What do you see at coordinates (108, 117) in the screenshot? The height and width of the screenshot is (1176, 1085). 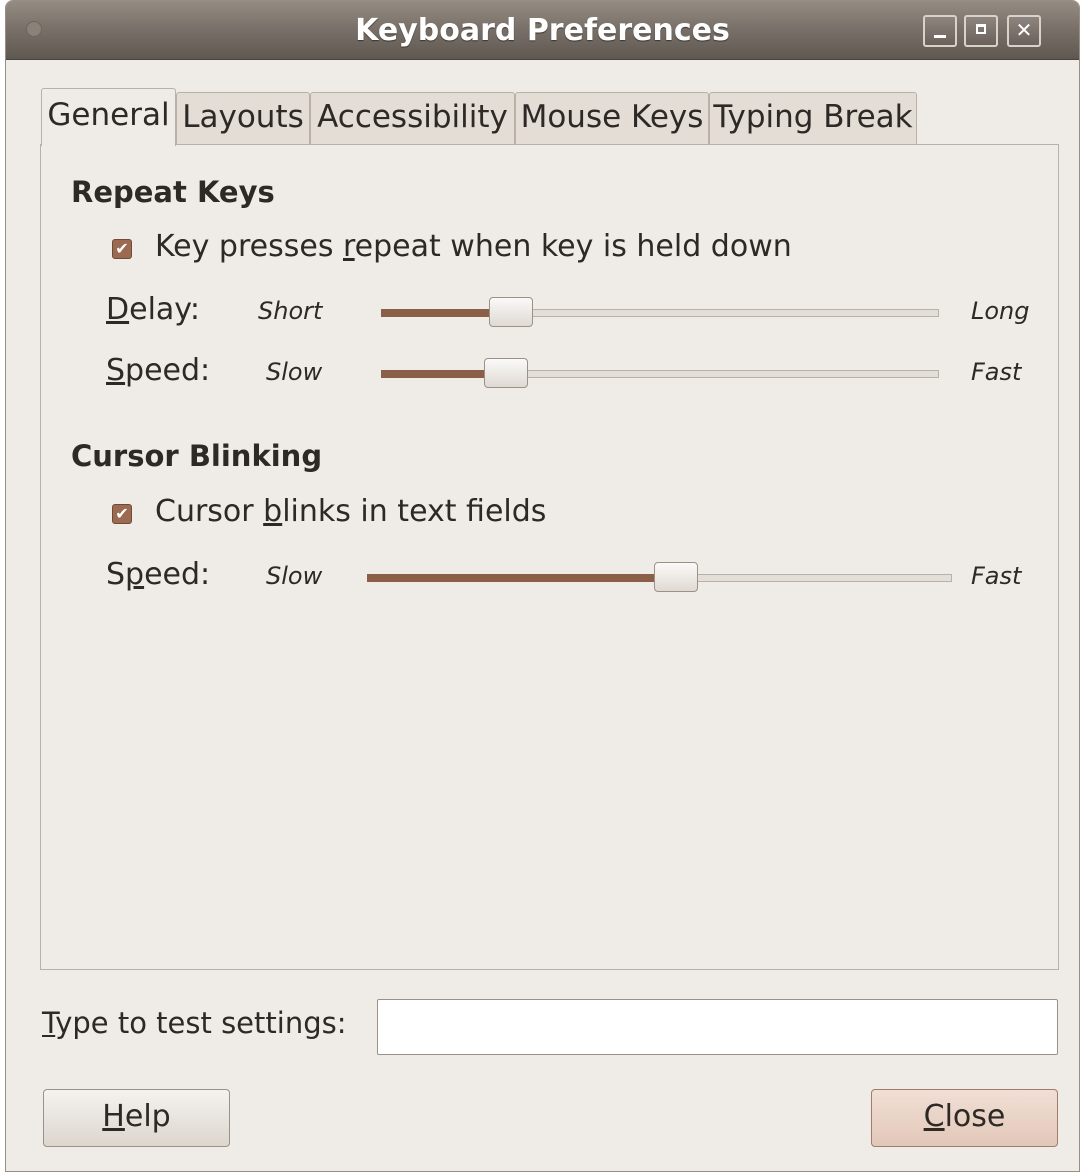 I see `tab-general: General` at bounding box center [108, 117].